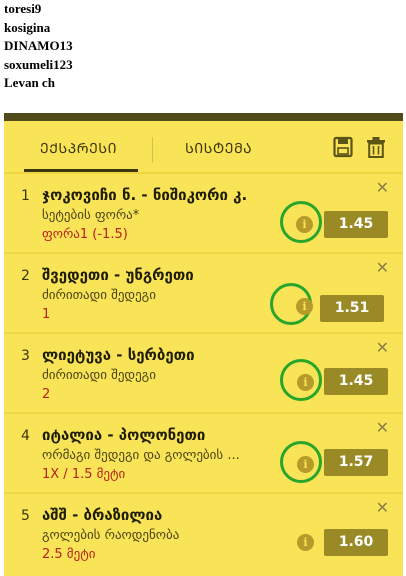 The image size is (406, 576). What do you see at coordinates (218, 148) in the screenshot?
I see `tab-system: ᲡᲘᲡᲢᲔᲛᲐ` at bounding box center [218, 148].